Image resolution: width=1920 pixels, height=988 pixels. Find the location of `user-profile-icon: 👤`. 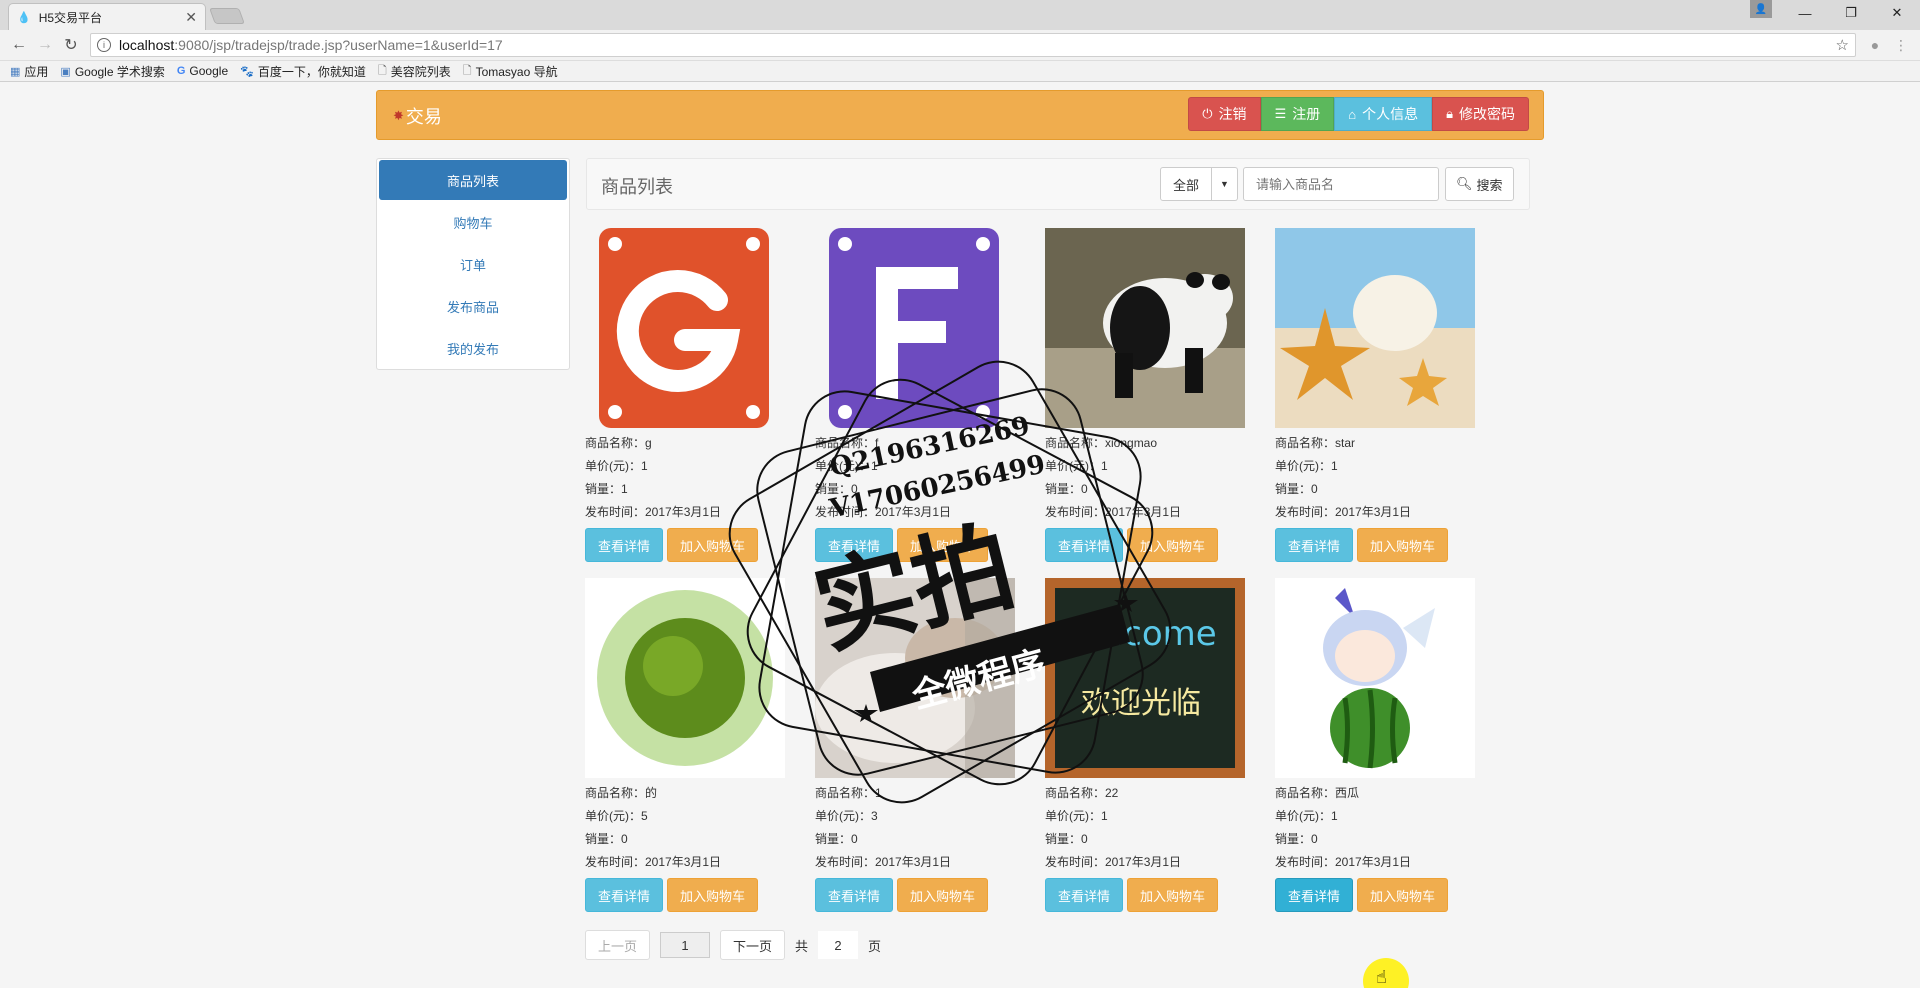

user-profile-icon: 👤 is located at coordinates (1761, 9).